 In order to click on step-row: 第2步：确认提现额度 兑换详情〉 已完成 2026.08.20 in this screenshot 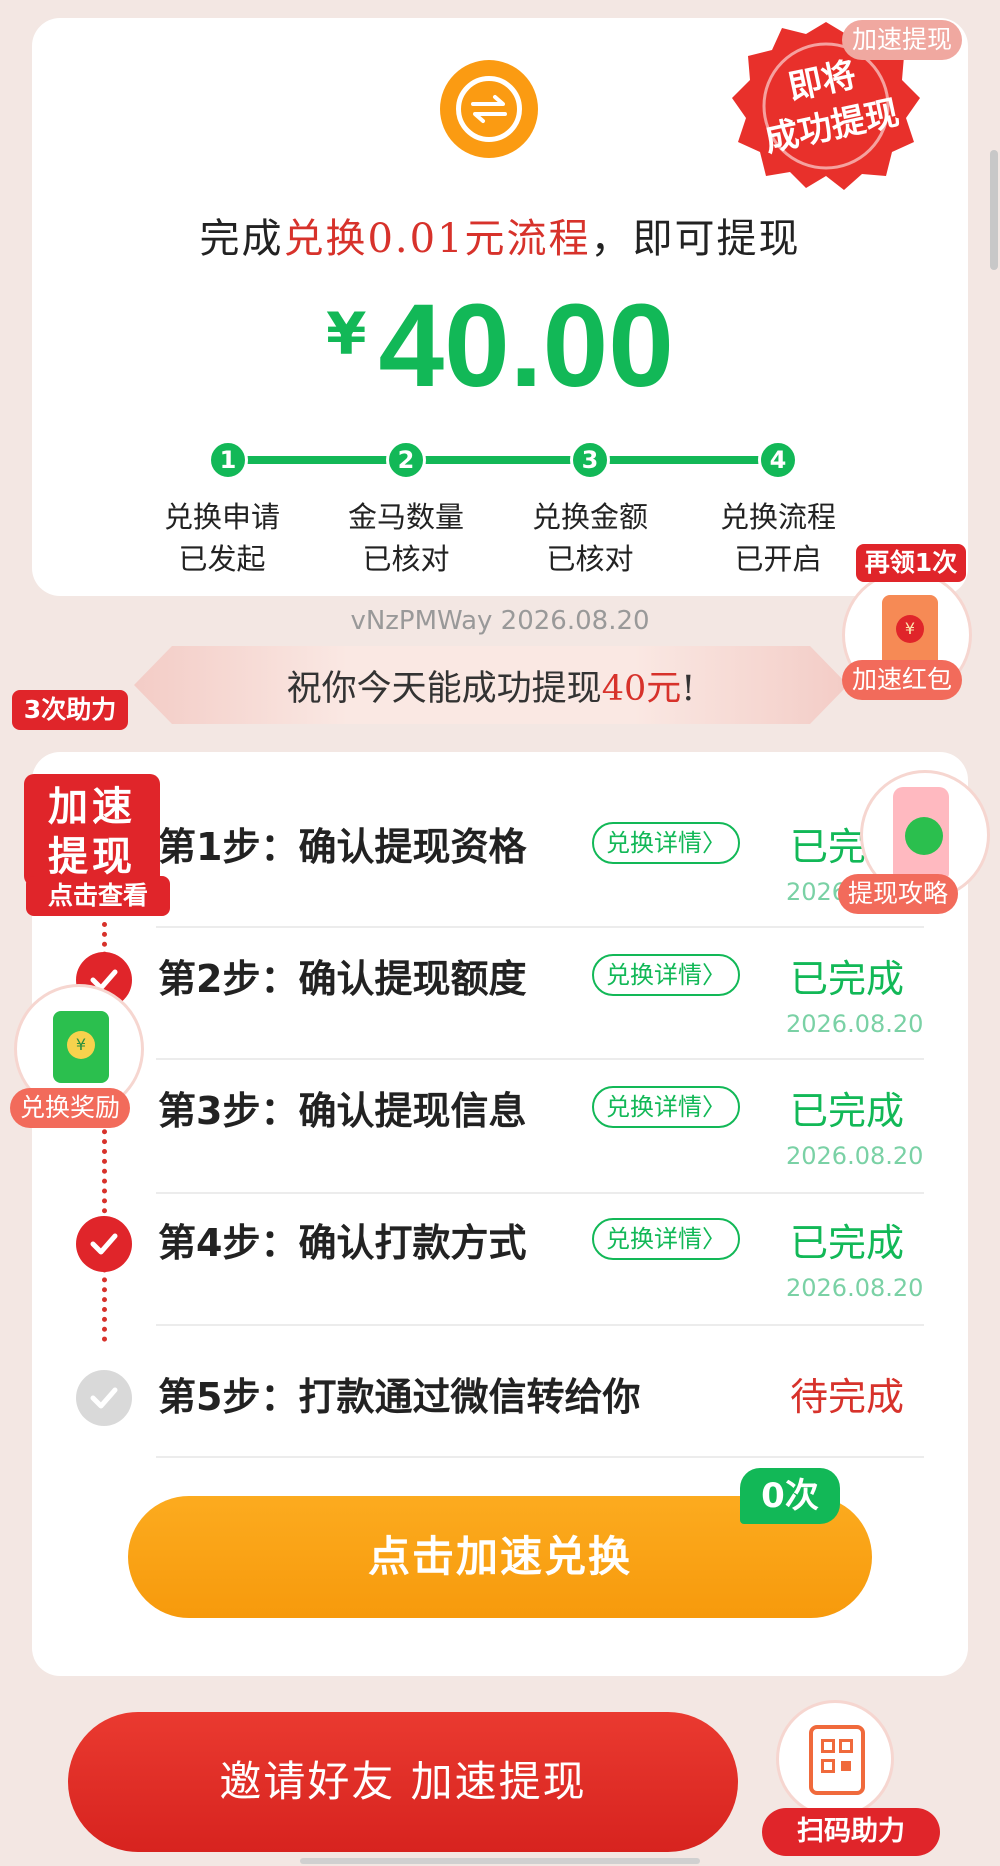, I will do `click(500, 988)`.